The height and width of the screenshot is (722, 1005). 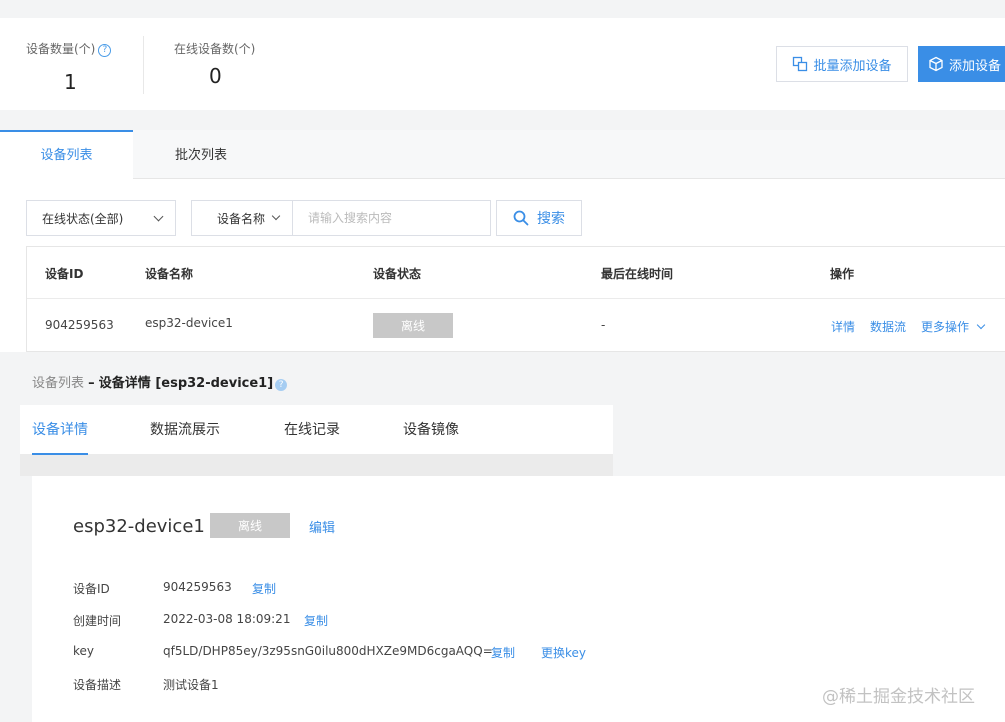 I want to click on search-group: 设备名称, so click(x=341, y=218).